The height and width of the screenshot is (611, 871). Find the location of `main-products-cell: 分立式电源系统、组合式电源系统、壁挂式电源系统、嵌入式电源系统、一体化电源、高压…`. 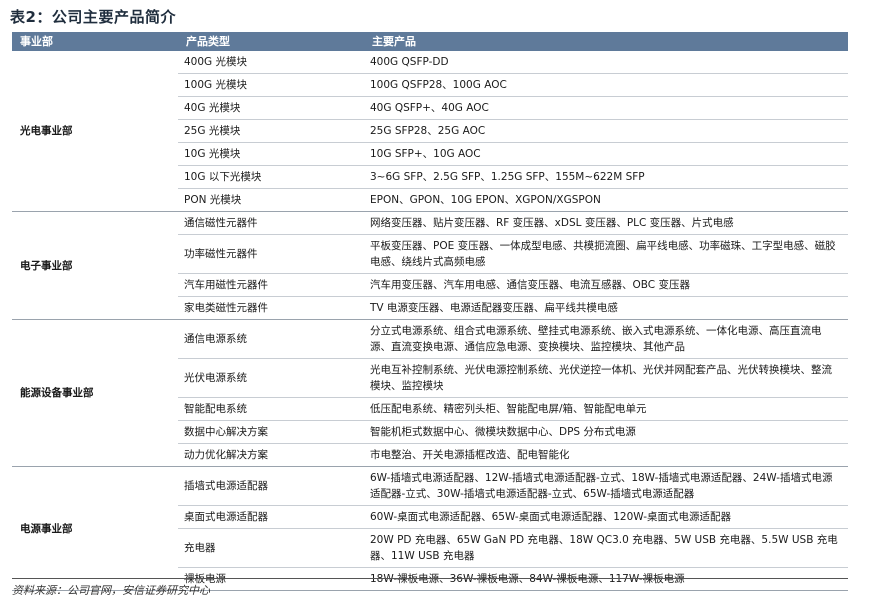

main-products-cell: 分立式电源系统、组合式电源系统、壁挂式电源系统、嵌入式电源系统、一体化电源、高压… is located at coordinates (606, 339).